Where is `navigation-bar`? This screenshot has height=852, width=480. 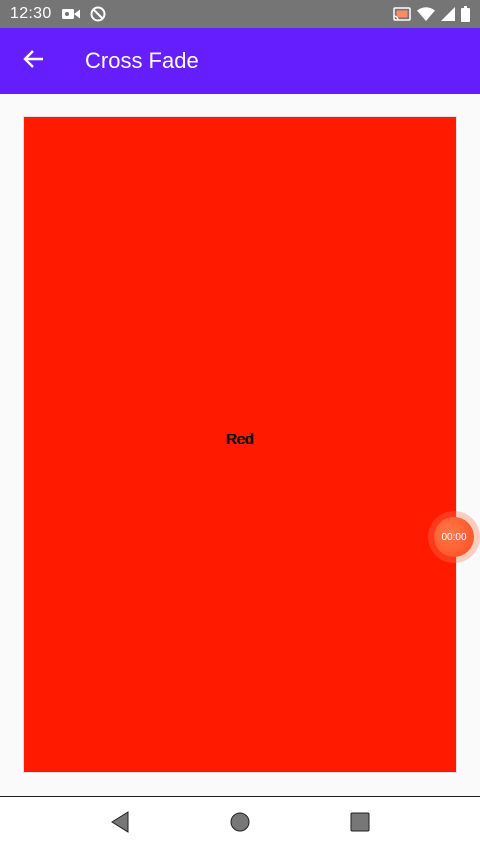
navigation-bar is located at coordinates (240, 824).